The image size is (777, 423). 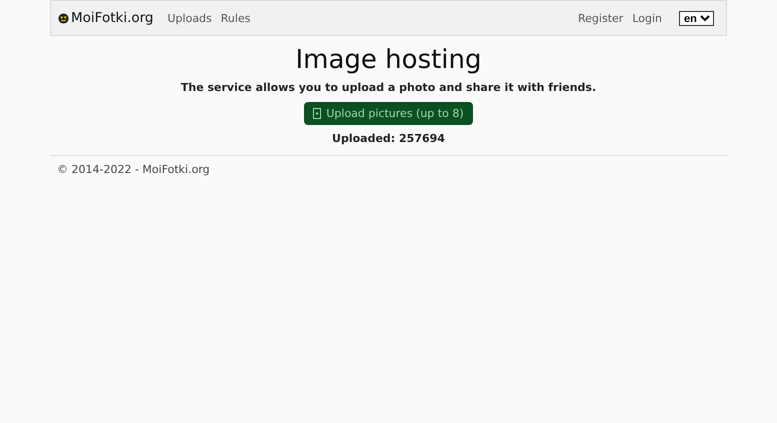 I want to click on copyright-text: © 2014-2022 - MoiFotki.org, so click(x=133, y=169).